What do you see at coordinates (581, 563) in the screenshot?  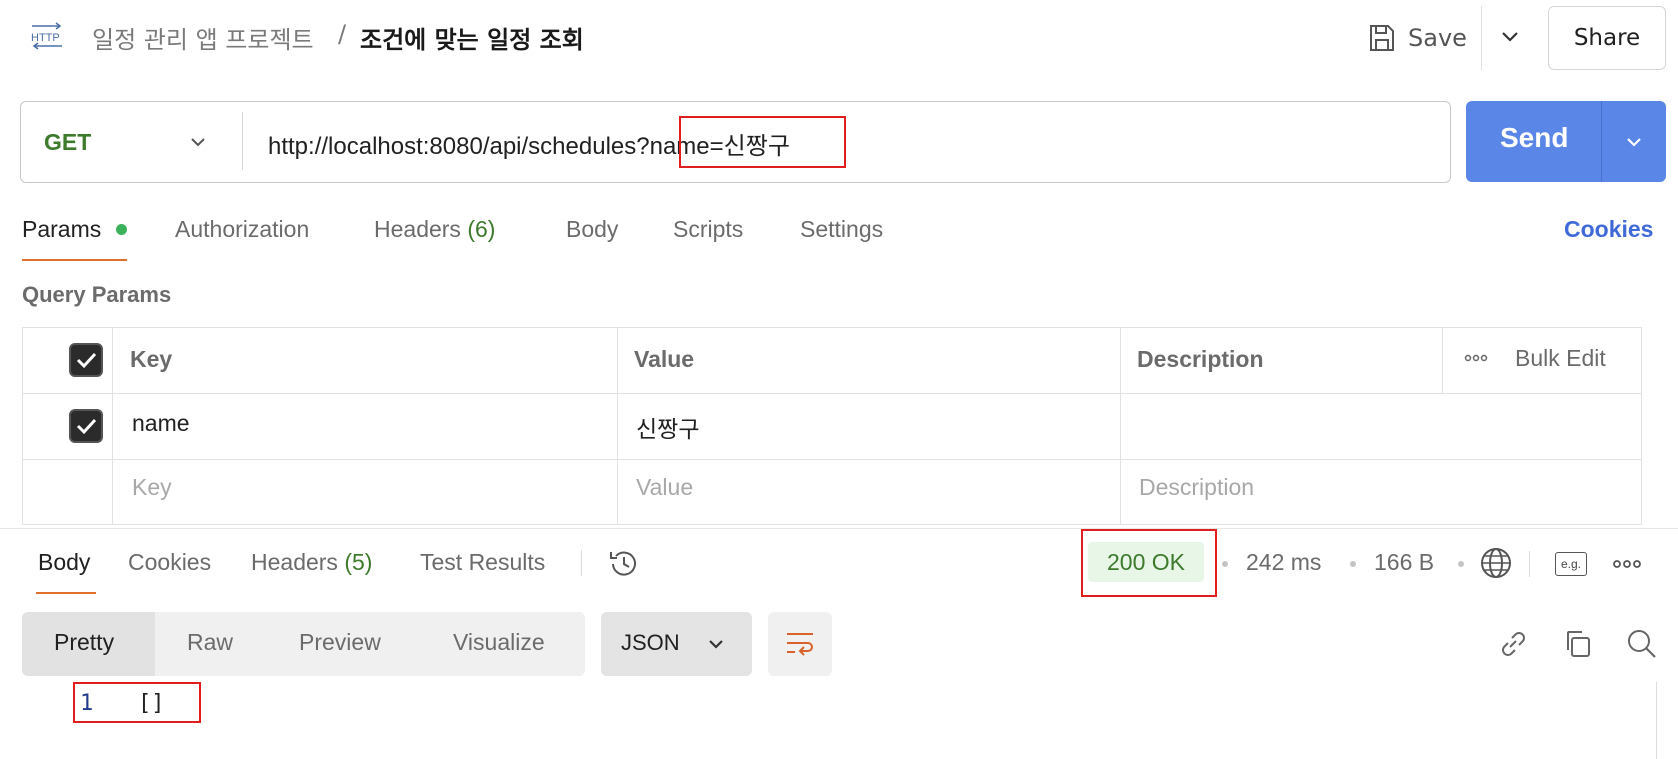 I see `response-tab-divider` at bounding box center [581, 563].